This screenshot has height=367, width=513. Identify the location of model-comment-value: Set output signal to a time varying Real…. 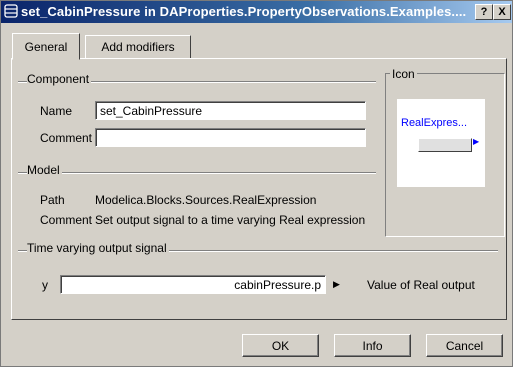
(230, 220).